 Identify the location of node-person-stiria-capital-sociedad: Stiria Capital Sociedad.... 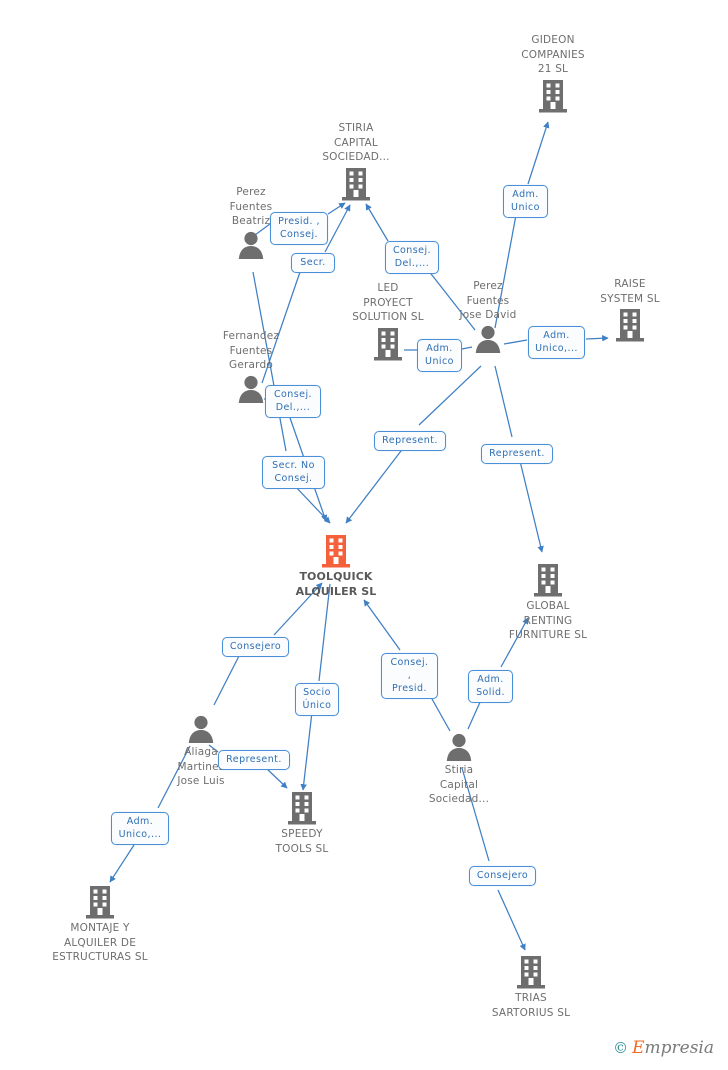
(459, 769).